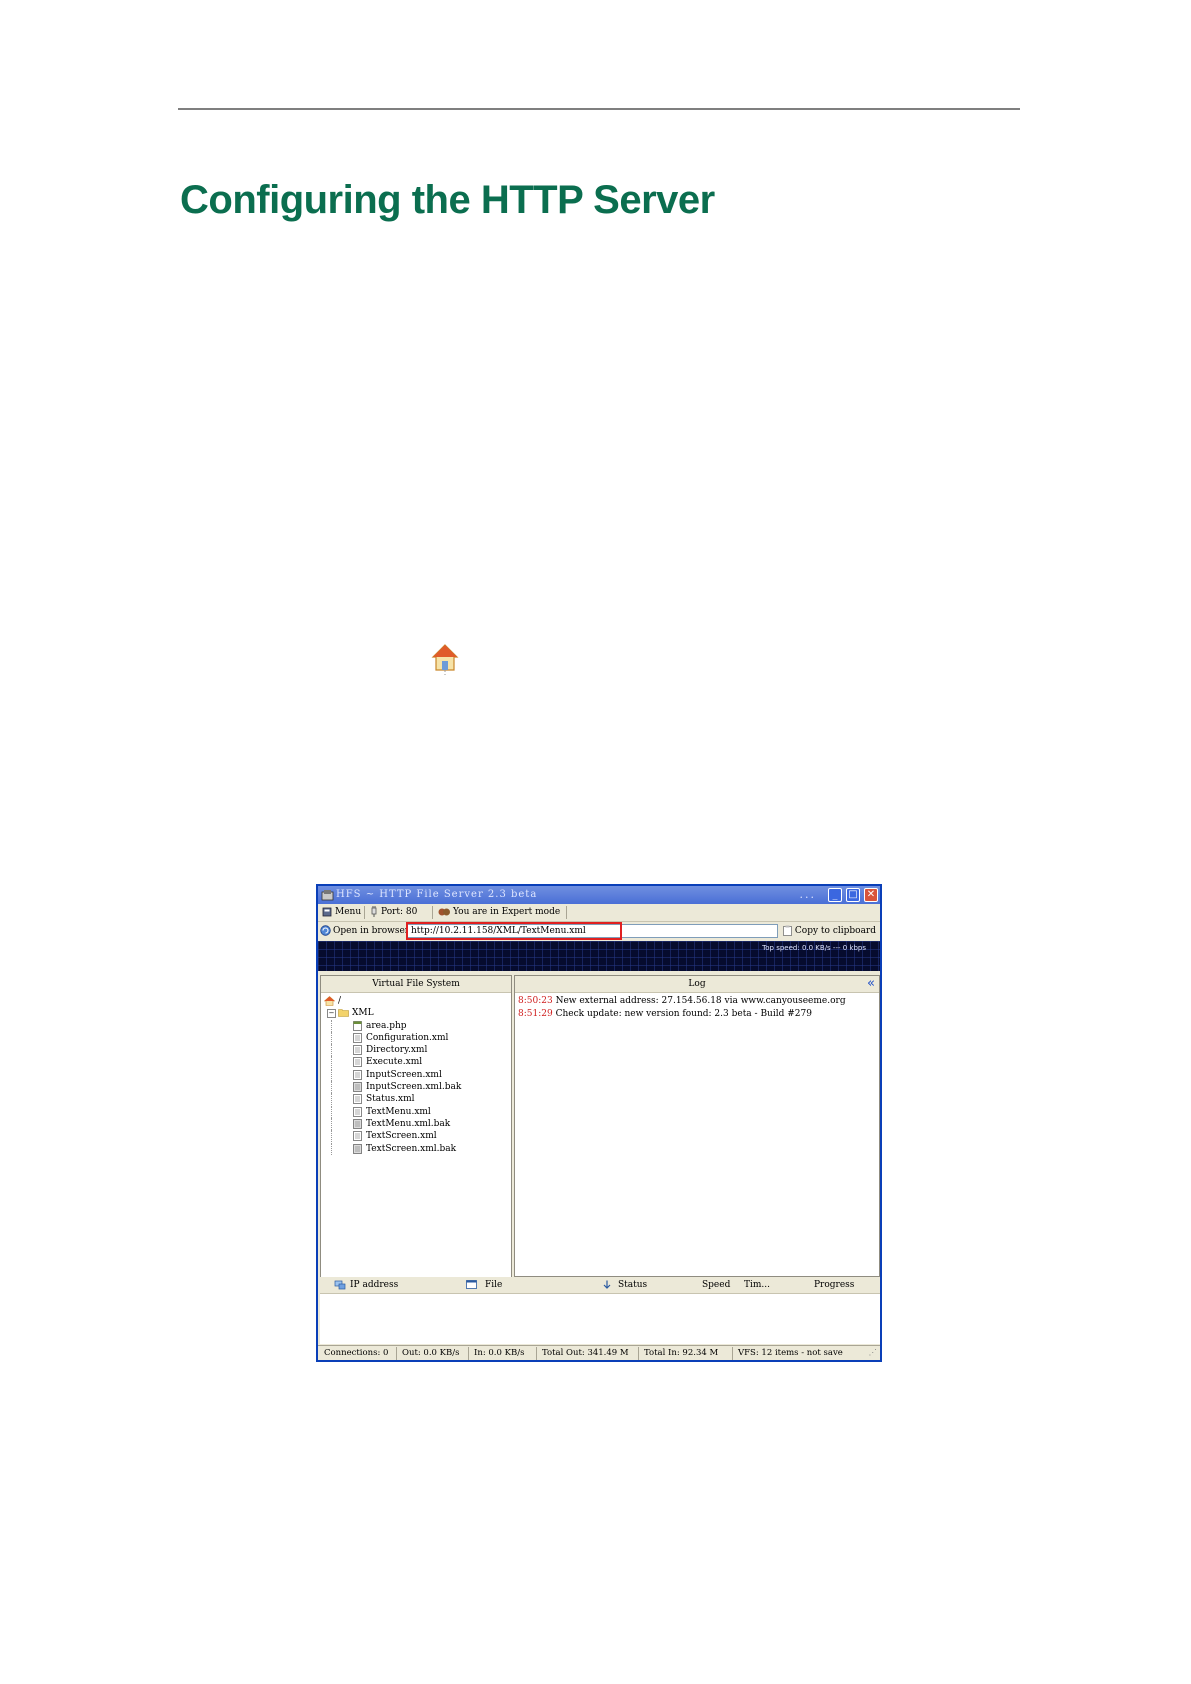 This screenshot has width=1191, height=1684. Describe the element at coordinates (416, 1001) in the screenshot. I see `tree-root: /` at that location.